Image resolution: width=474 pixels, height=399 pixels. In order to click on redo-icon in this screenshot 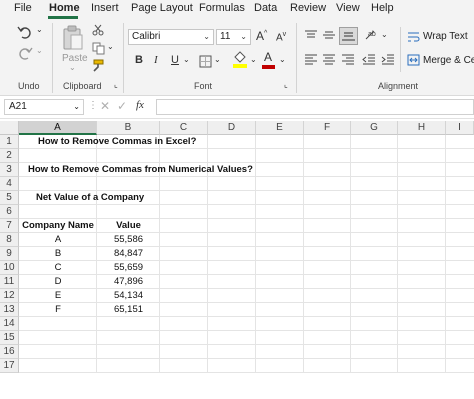, I will do `click(25, 53)`.